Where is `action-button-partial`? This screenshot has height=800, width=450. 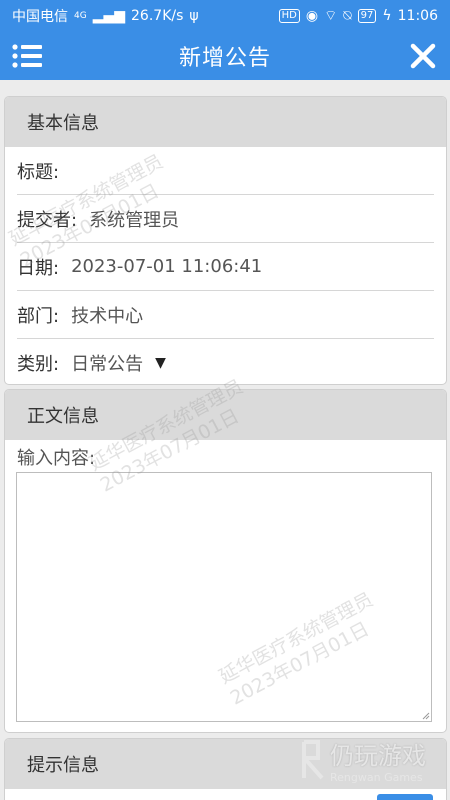 action-button-partial is located at coordinates (405, 797).